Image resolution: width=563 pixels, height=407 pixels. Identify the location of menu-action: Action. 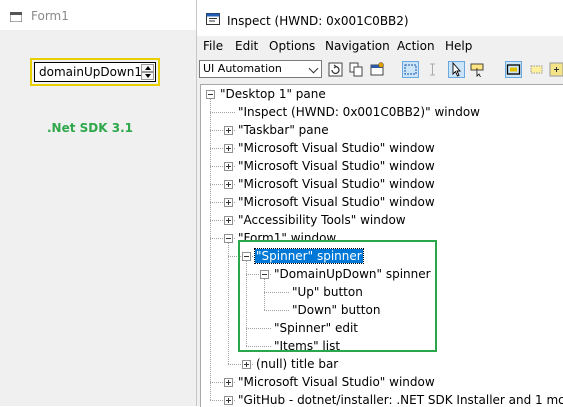
(416, 46).